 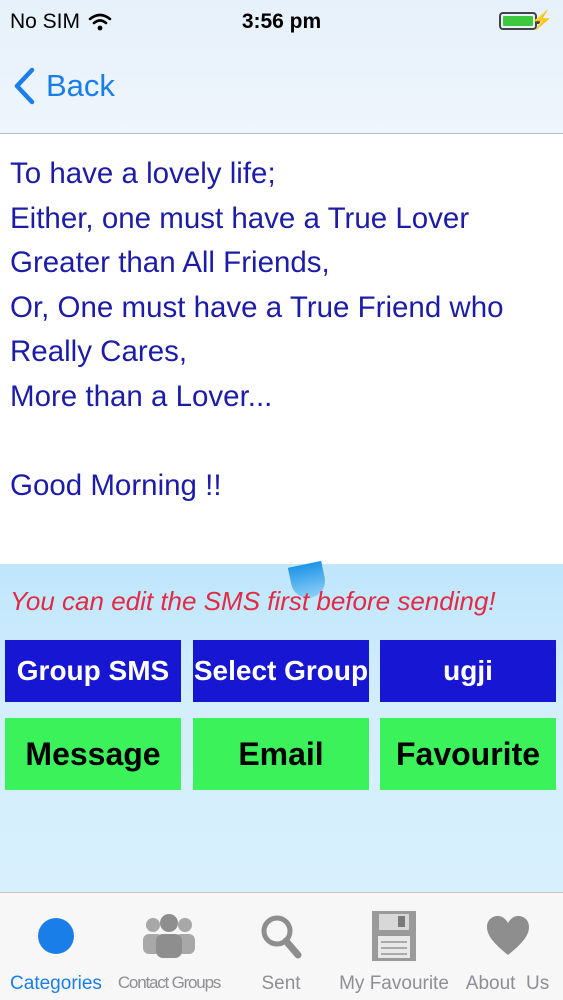 I want to click on status-bar: No SIM 3:56 pm ⚡, so click(x=281, y=22).